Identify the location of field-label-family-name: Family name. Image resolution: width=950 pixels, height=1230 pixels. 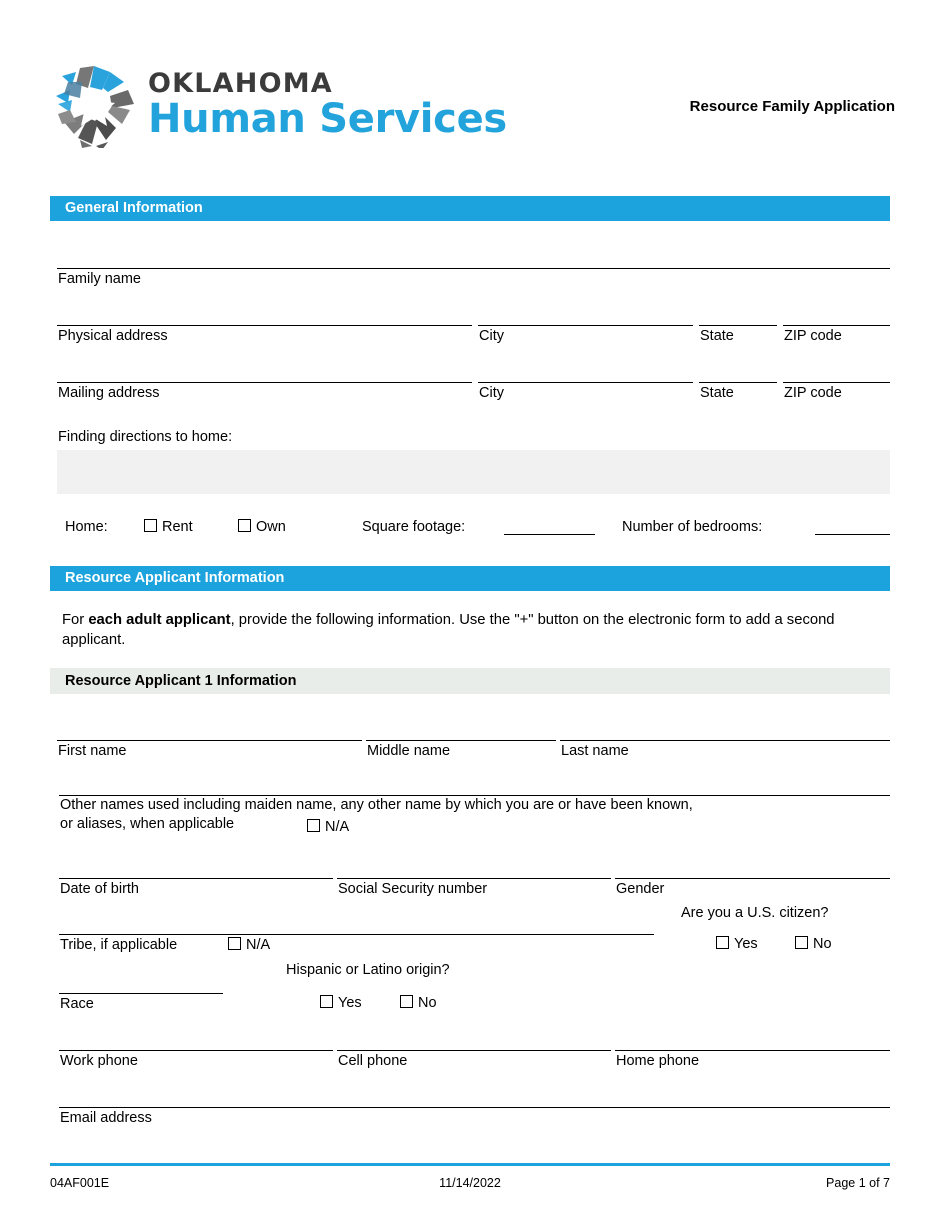
(99, 279).